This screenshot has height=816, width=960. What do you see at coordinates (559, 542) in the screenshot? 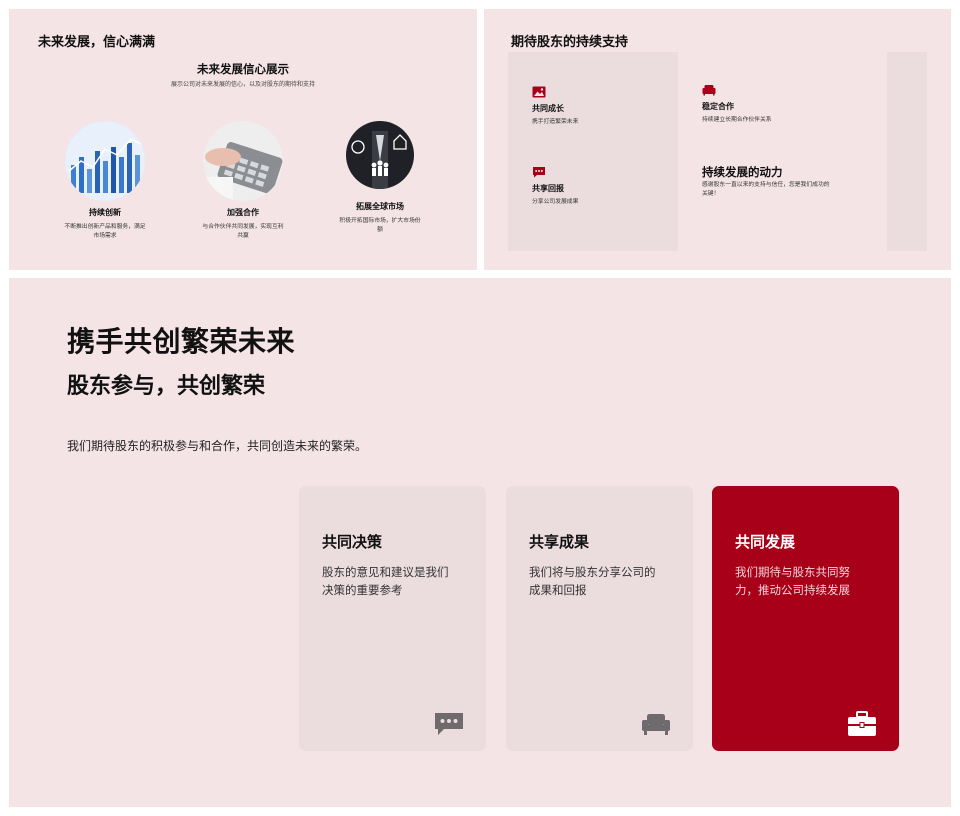
I see `card-title: 共享成果` at bounding box center [559, 542].